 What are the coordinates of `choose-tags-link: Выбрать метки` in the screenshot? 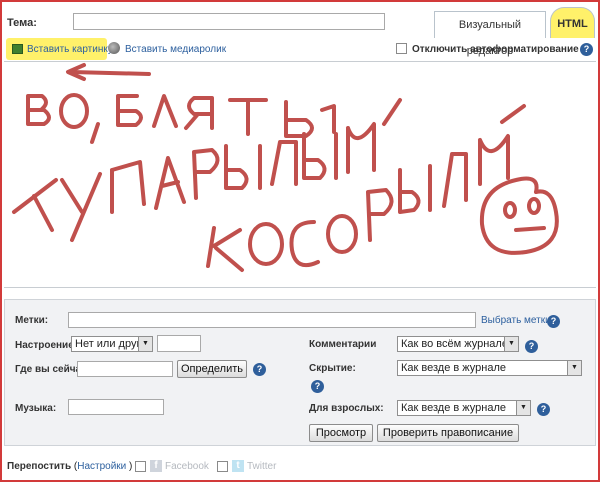 It's located at (516, 320).